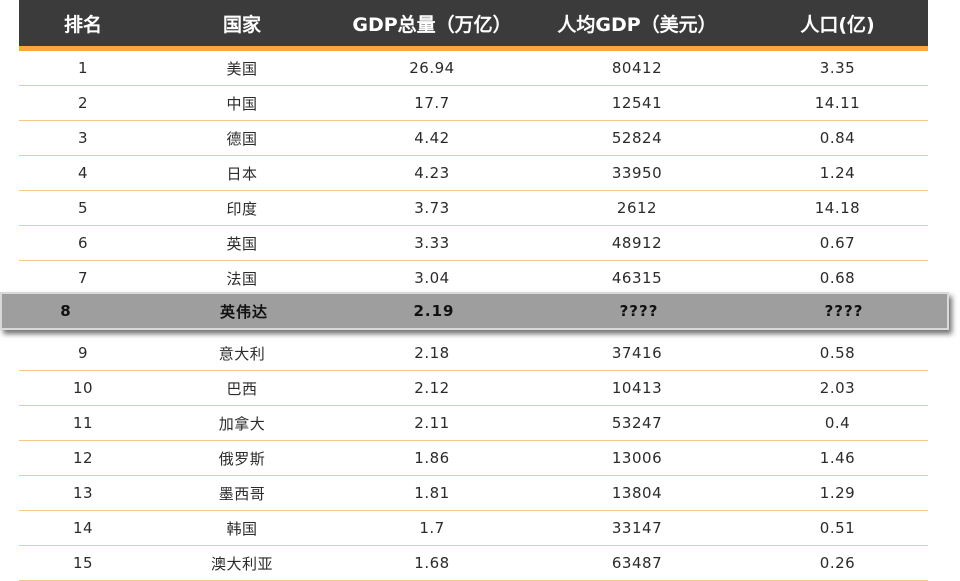 The width and height of the screenshot is (960, 581). I want to click on cell-per-capita: 12541, so click(637, 103).